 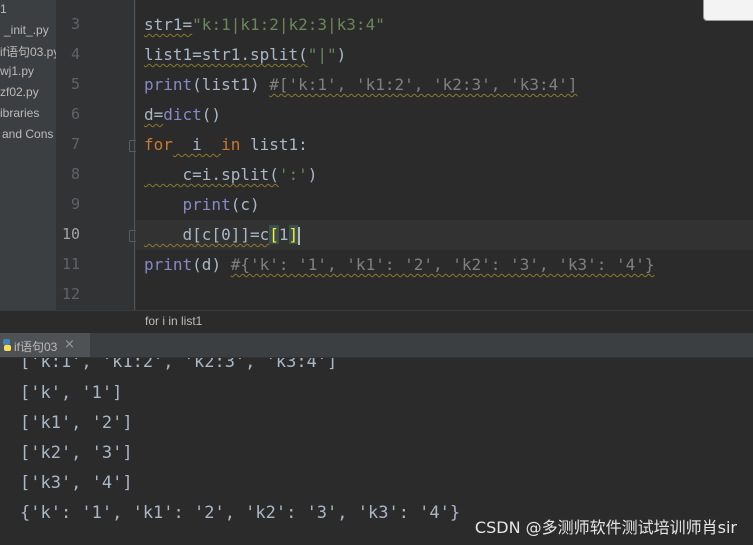 What do you see at coordinates (274, 234) in the screenshot?
I see `matched-bracket: [` at bounding box center [274, 234].